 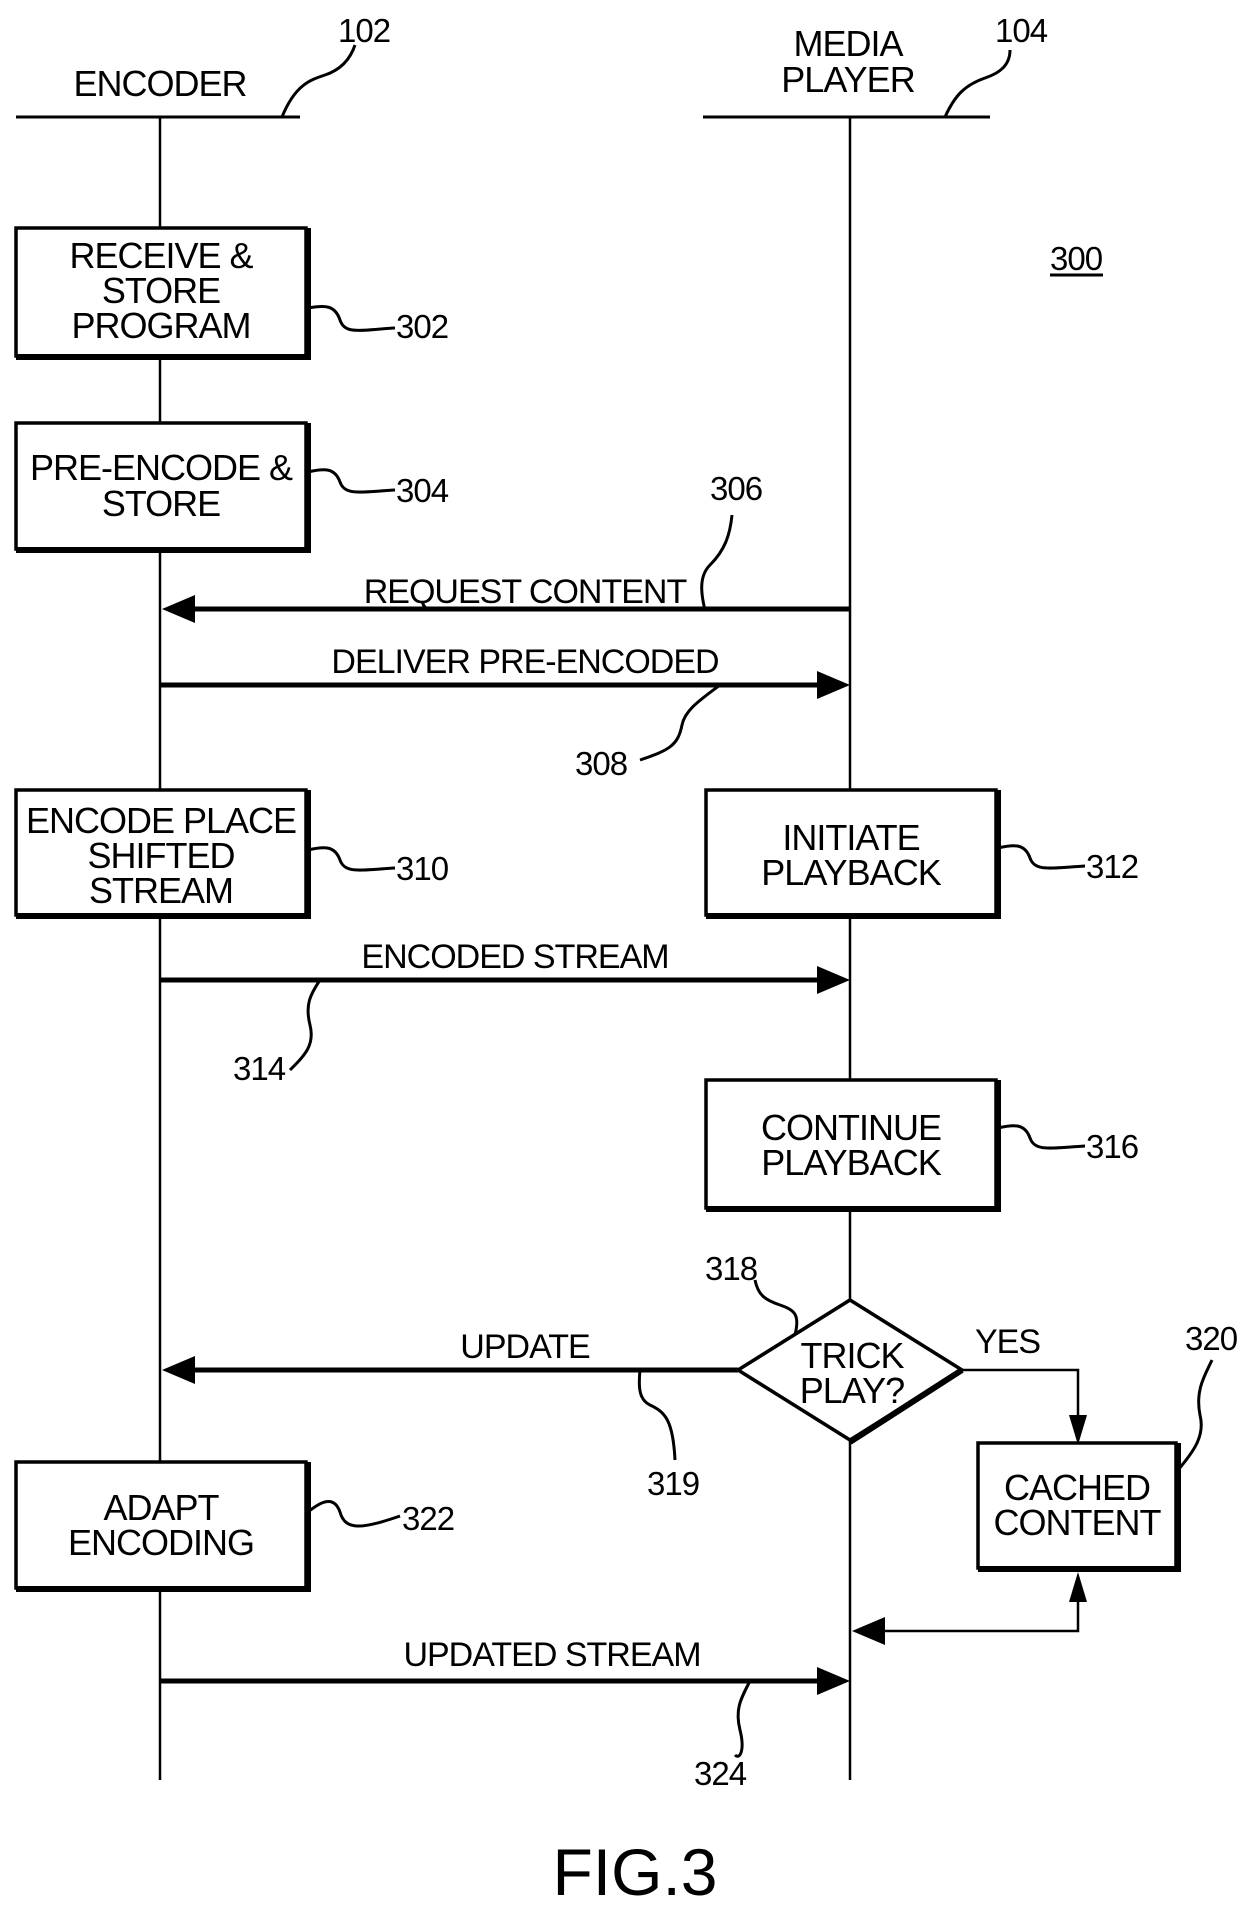 I want to click on diagram-number: 300, so click(x=1076, y=258).